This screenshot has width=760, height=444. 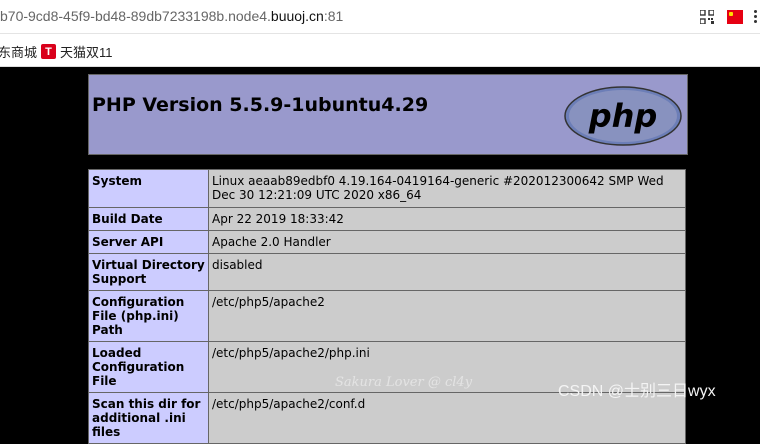 What do you see at coordinates (447, 219) in the screenshot?
I see `row-value: Apr 22 2019 18:33:42` at bounding box center [447, 219].